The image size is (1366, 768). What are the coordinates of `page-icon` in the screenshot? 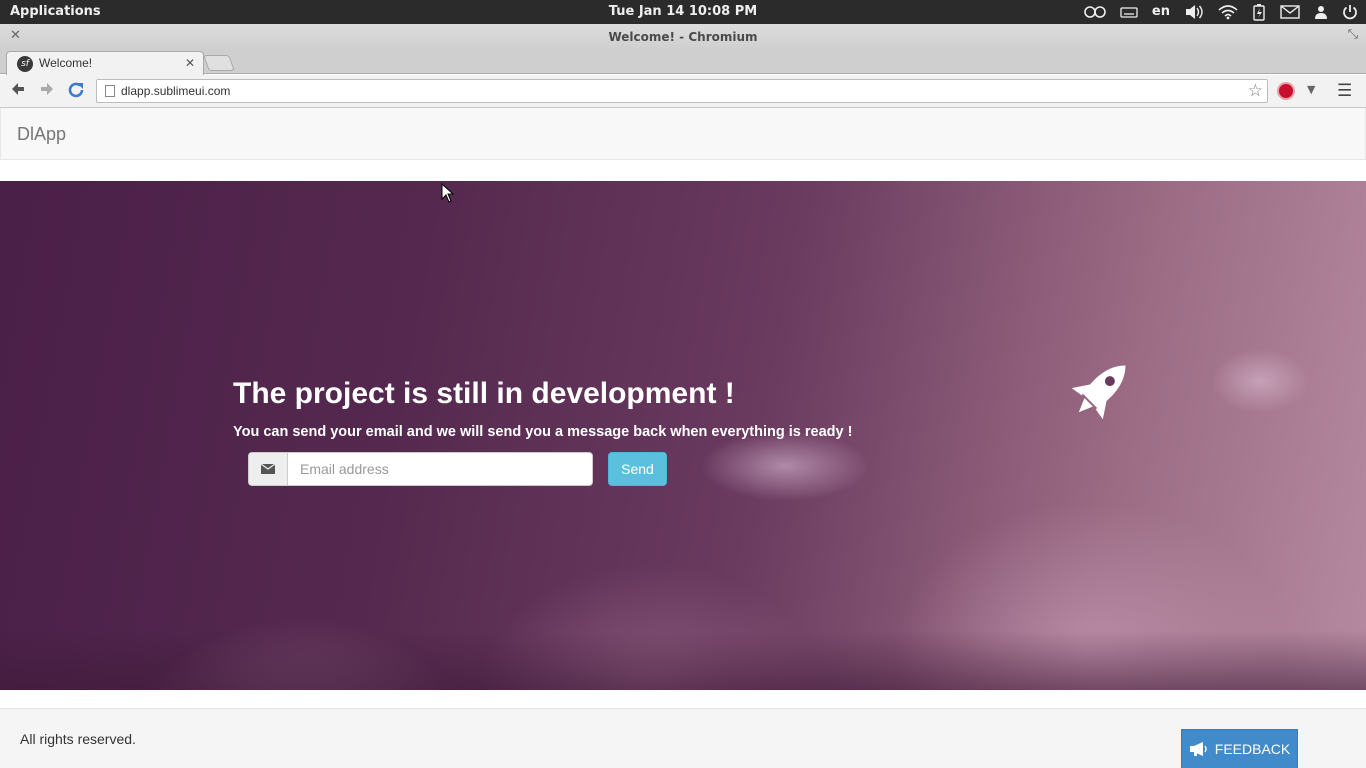 It's located at (110, 91).